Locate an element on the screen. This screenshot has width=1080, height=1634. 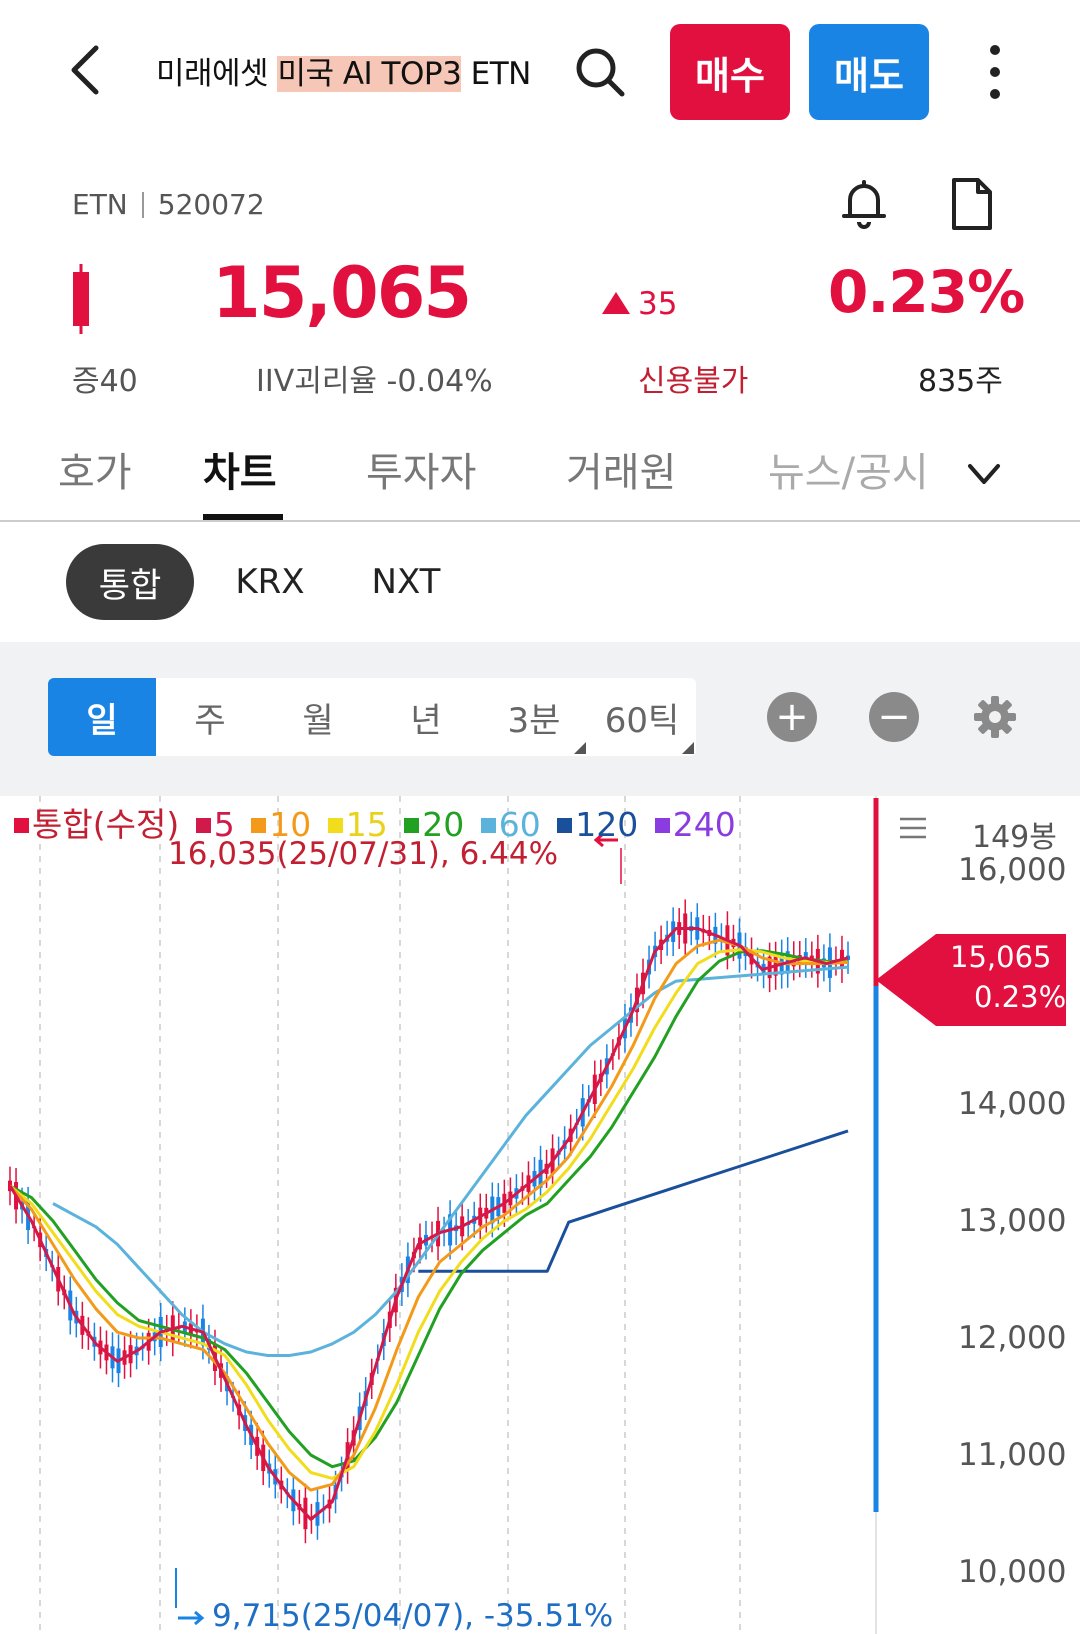
title-suffix: ETN is located at coordinates (496, 74).